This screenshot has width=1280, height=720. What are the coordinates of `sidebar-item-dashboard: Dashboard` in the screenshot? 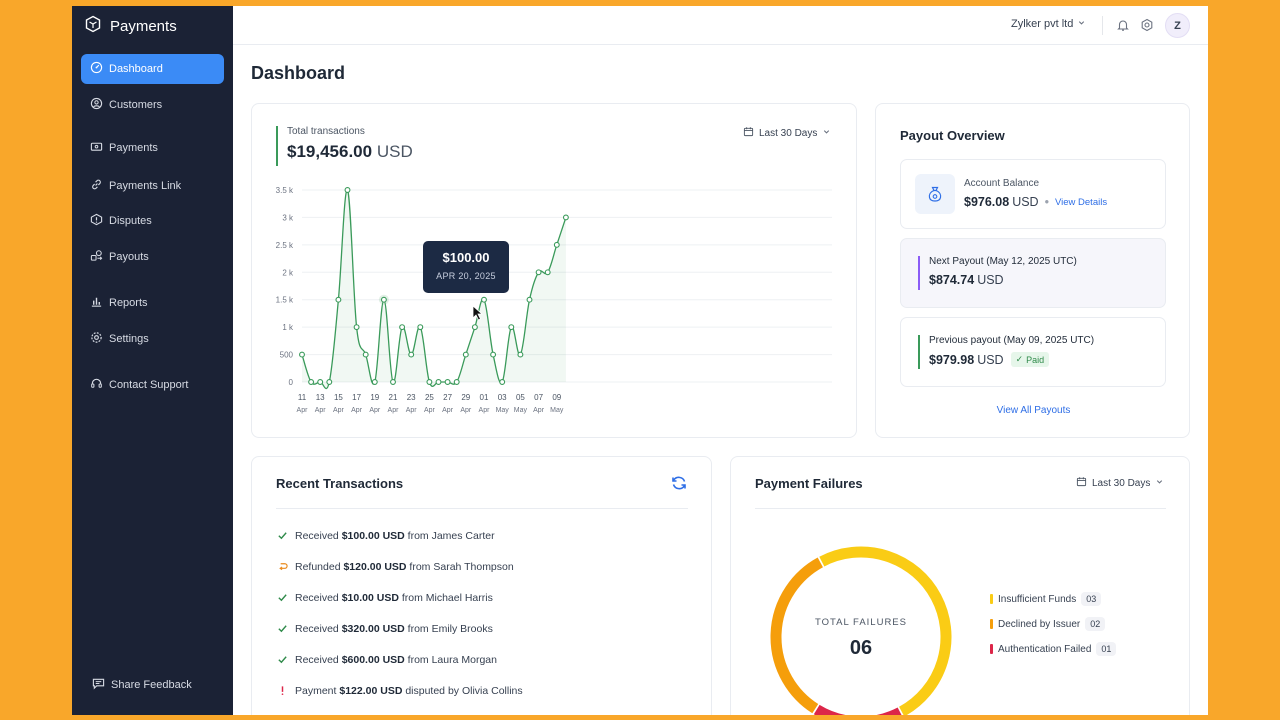 It's located at (152, 69).